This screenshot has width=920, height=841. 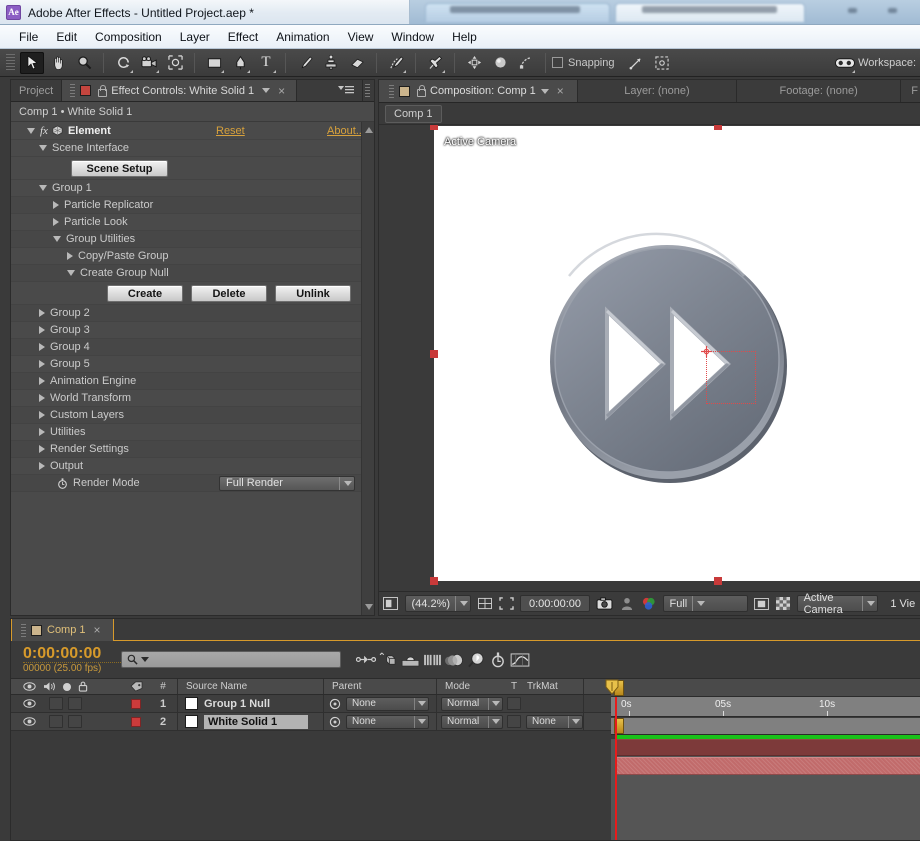 I want to click on timeline-graph: 0s 05s 10s, so click(x=762, y=759).